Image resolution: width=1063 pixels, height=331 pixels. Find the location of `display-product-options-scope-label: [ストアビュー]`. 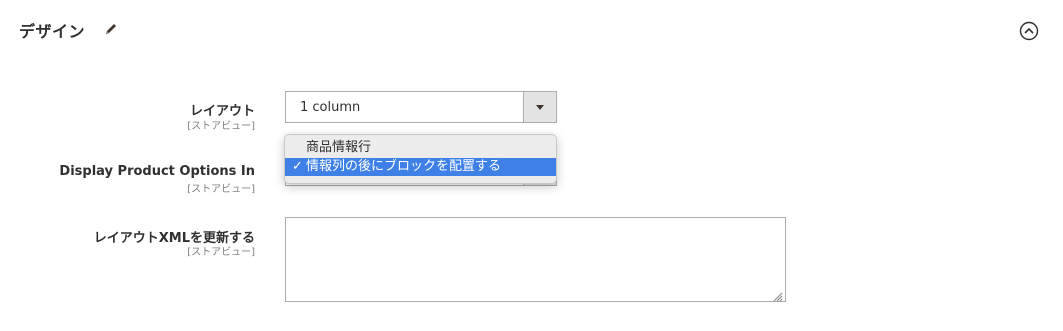

display-product-options-scope-label: [ストアビュー] is located at coordinates (221, 189).